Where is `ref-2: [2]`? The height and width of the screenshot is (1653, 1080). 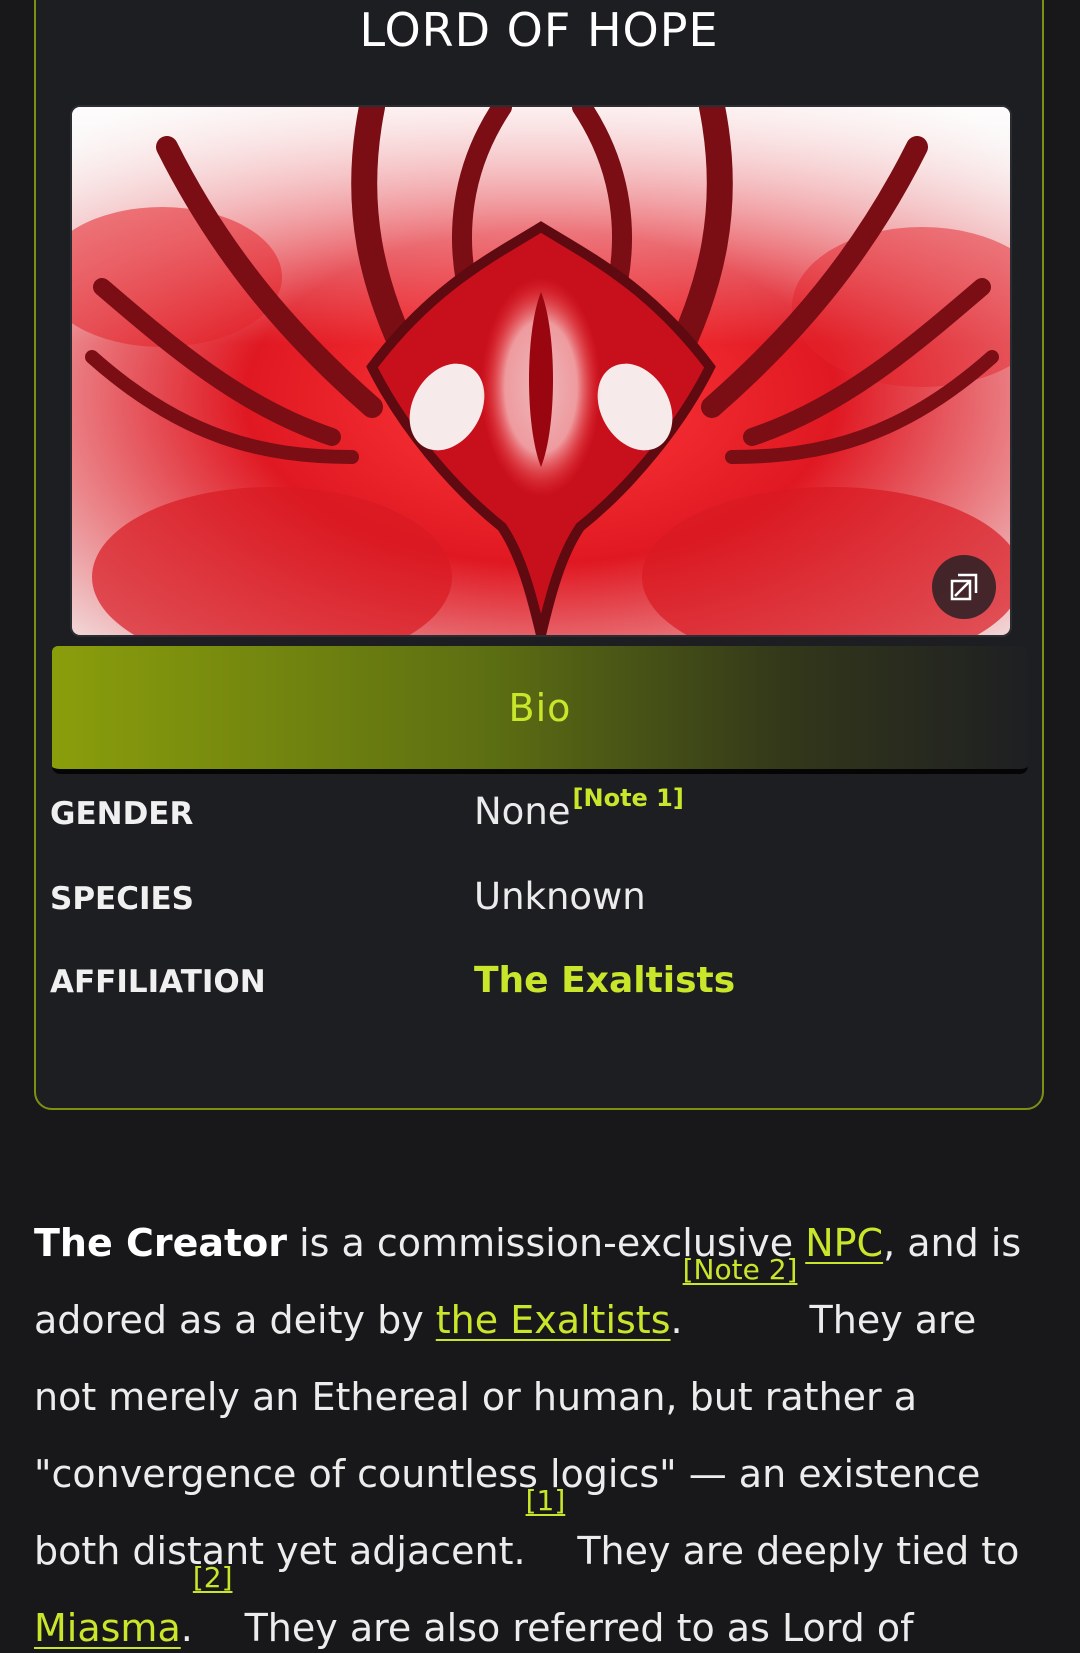
ref-2: [2] is located at coordinates (213, 1577).